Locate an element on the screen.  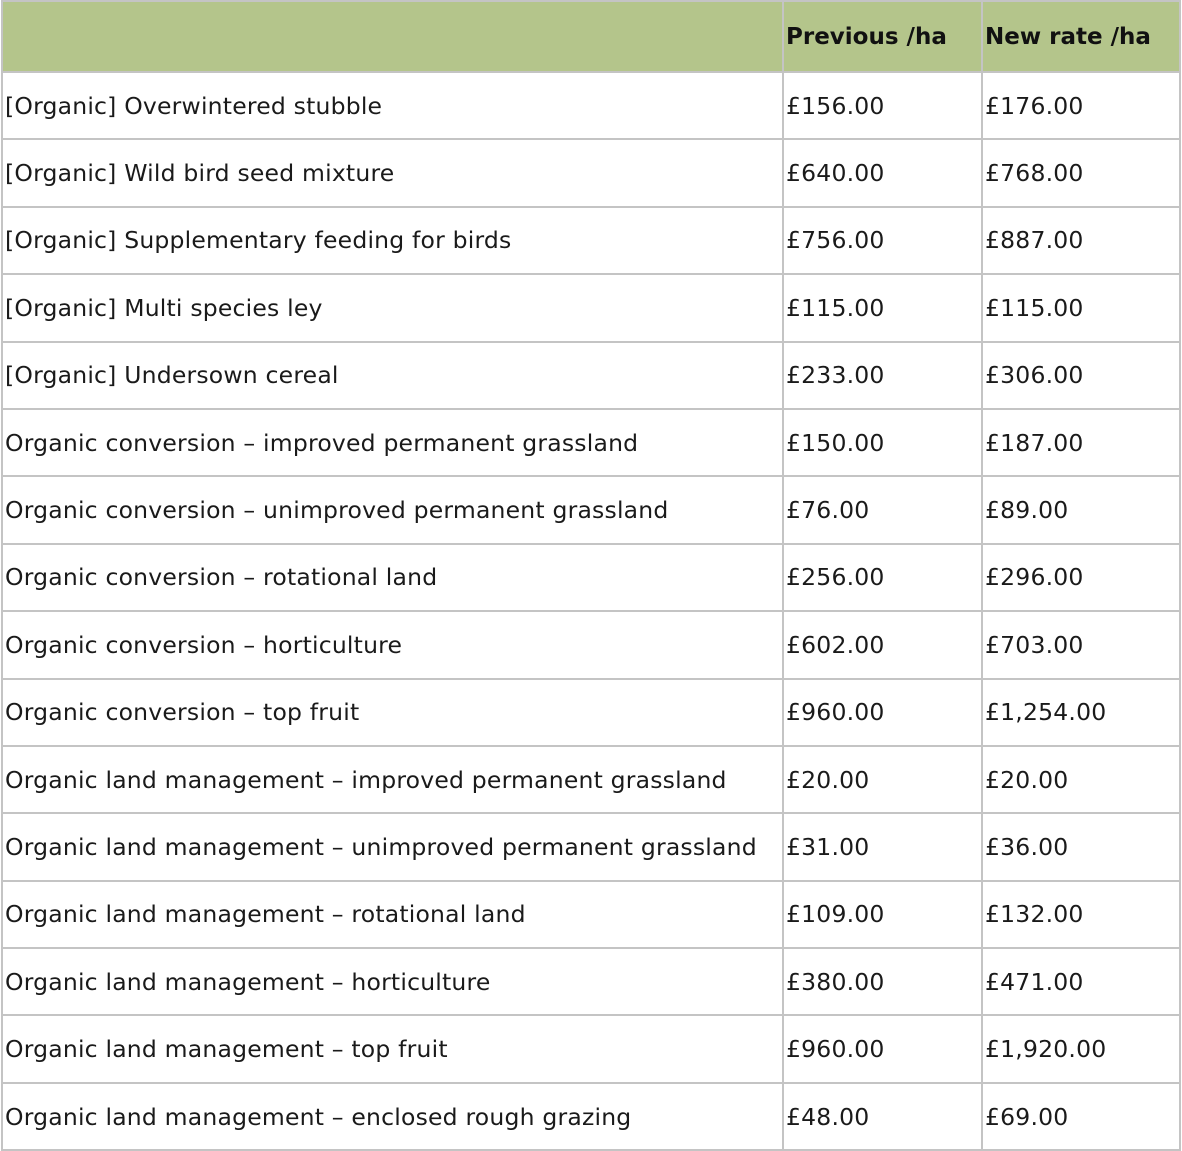
new-rate-cell: £703.00 is located at coordinates (1081, 645).